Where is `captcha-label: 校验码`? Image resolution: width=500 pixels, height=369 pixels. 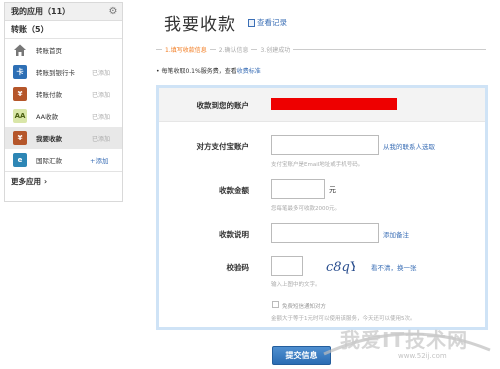 captcha-label: 校验码 is located at coordinates (238, 267).